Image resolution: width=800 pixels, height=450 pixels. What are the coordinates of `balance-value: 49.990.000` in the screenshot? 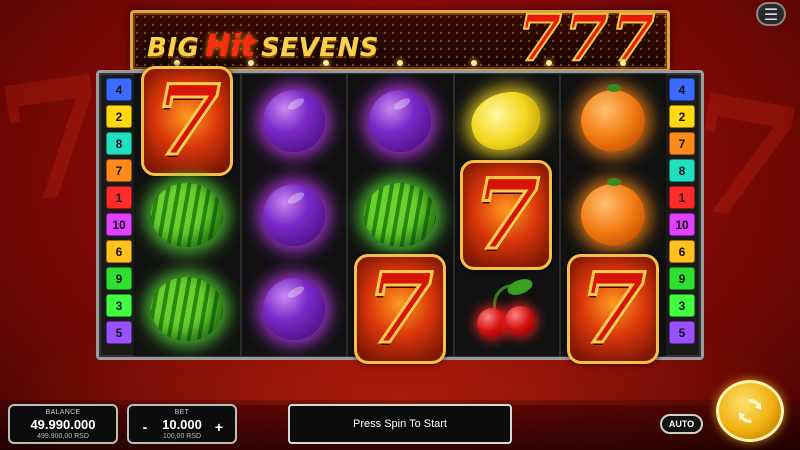 It's located at (63, 424).